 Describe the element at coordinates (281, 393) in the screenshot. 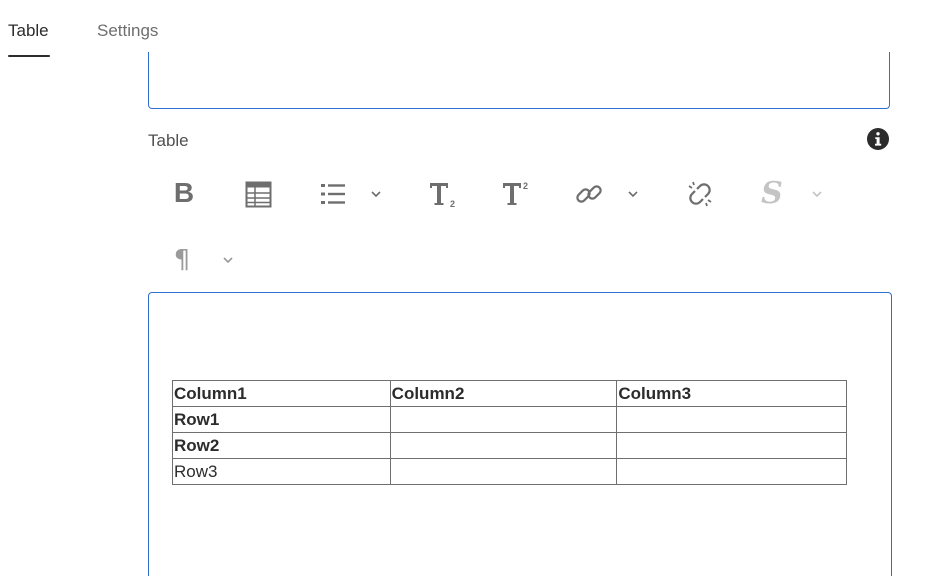

I see `table-cell: Column1` at that location.